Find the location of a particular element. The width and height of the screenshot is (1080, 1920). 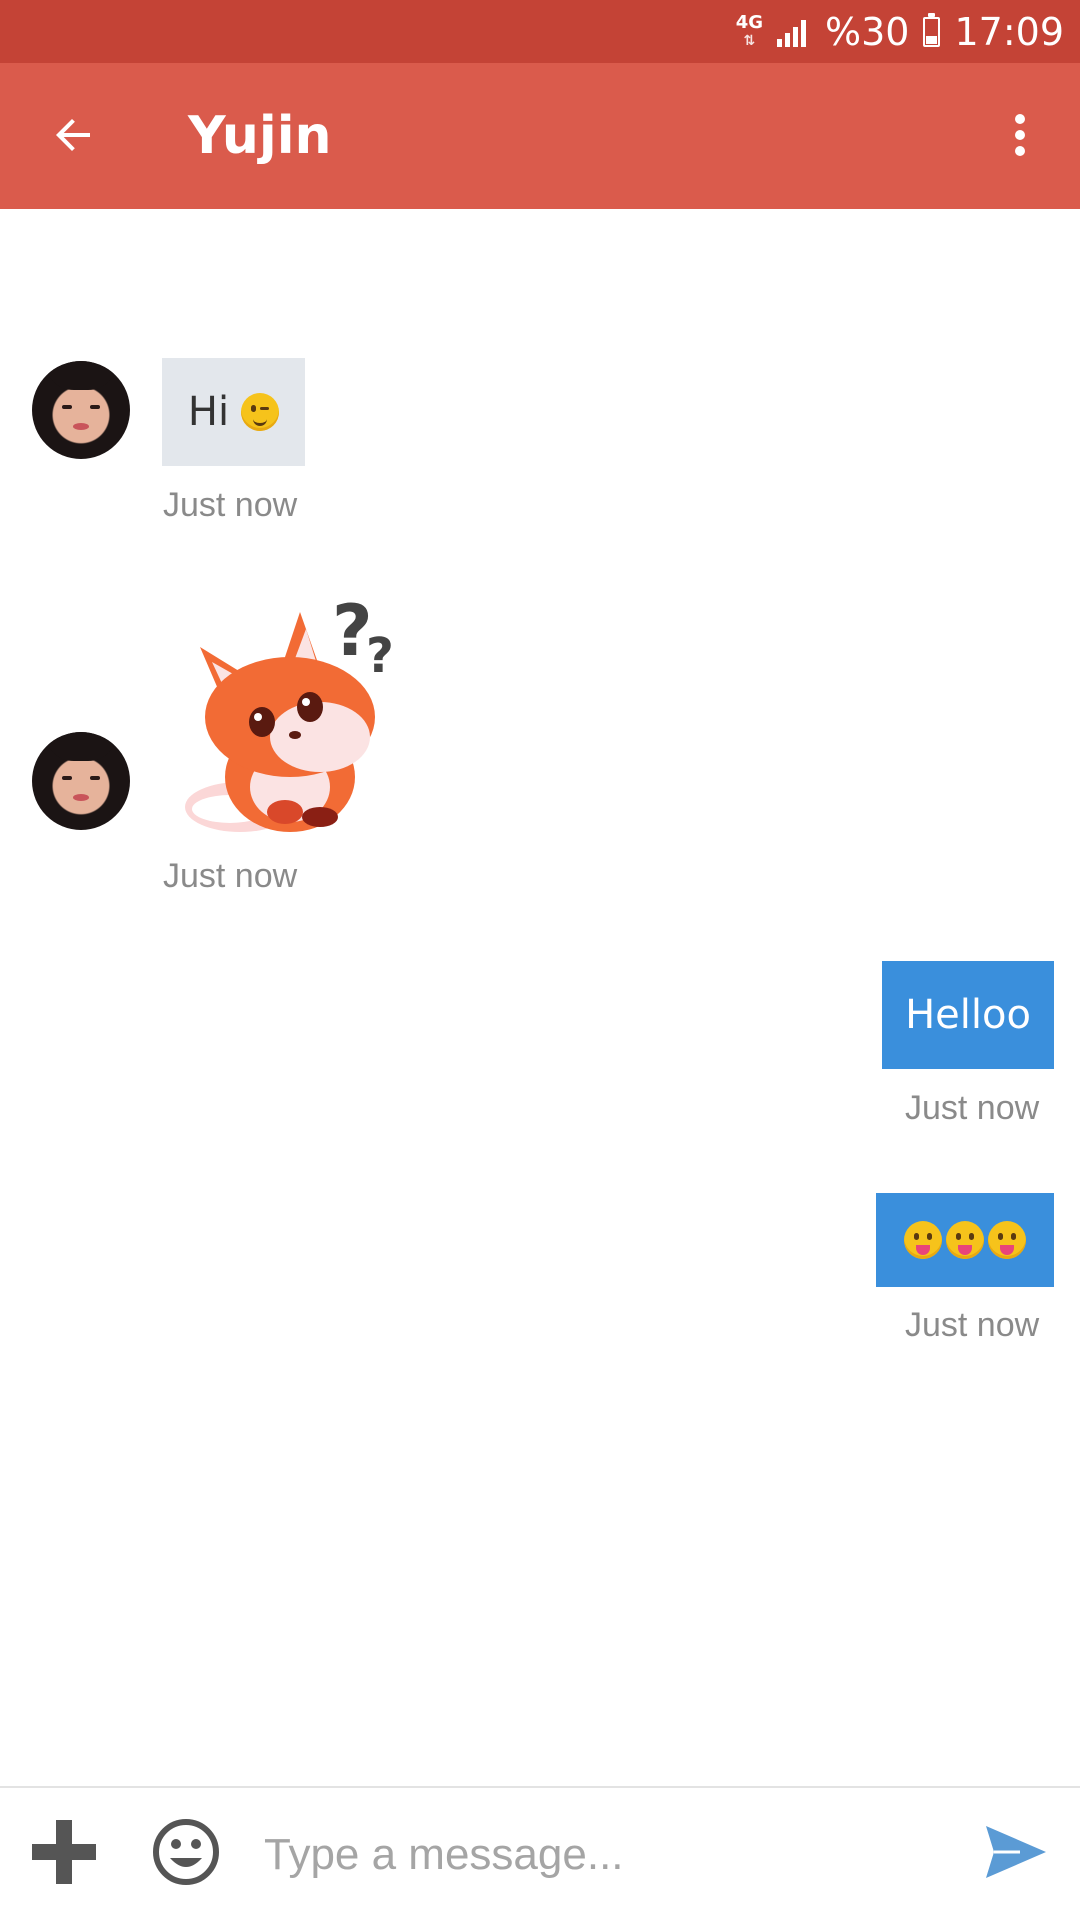

message-text: Hi is located at coordinates (208, 412).